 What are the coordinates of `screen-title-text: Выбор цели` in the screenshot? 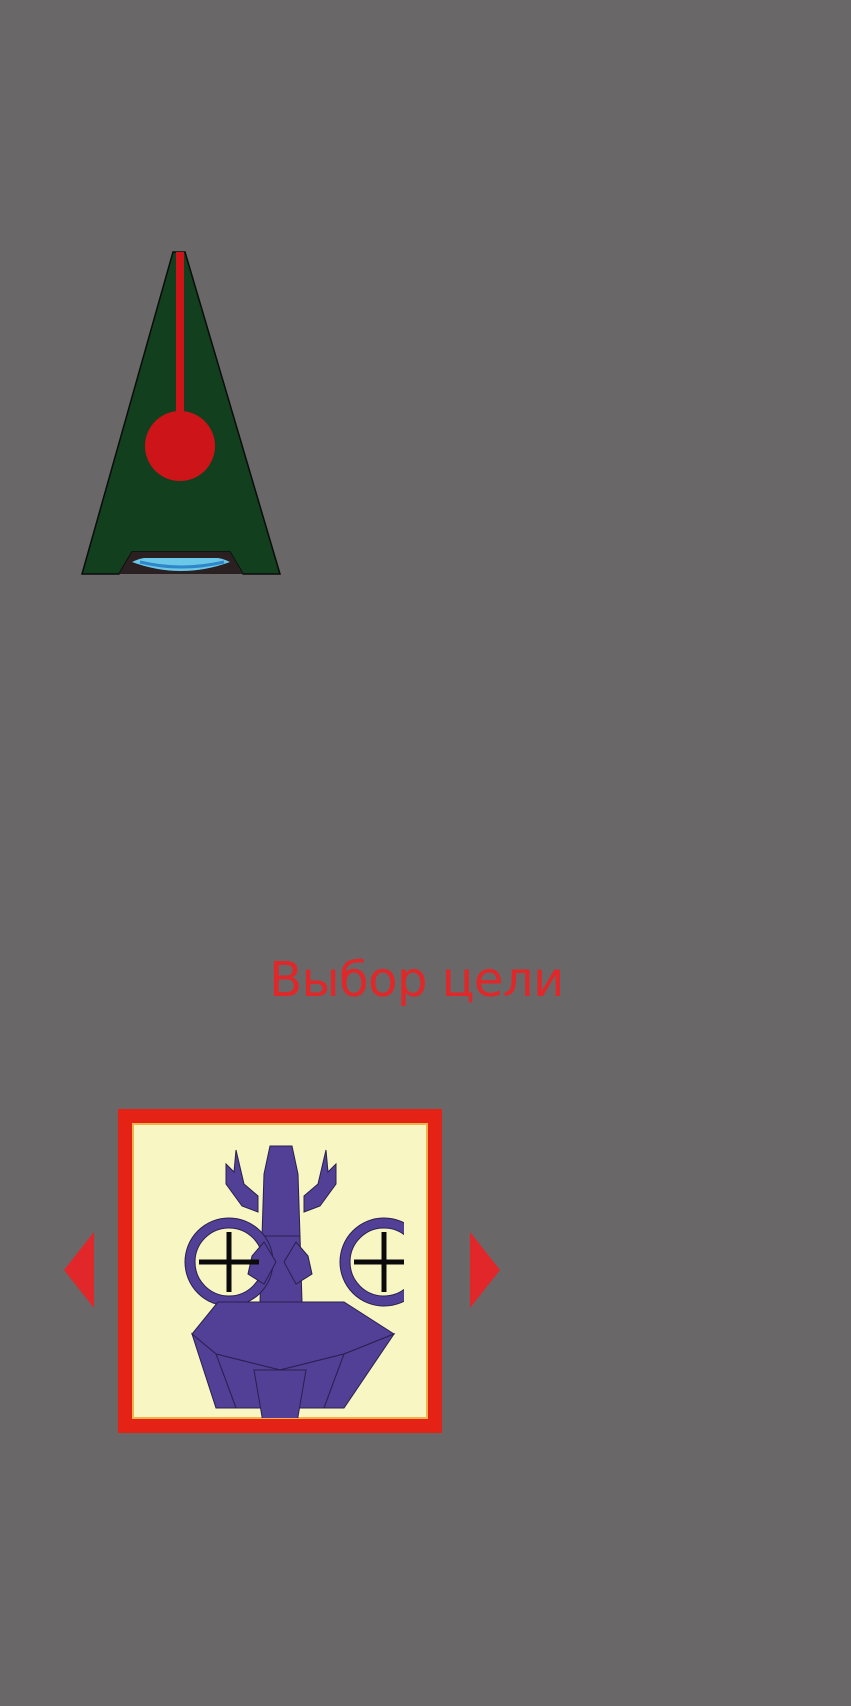 It's located at (416, 980).